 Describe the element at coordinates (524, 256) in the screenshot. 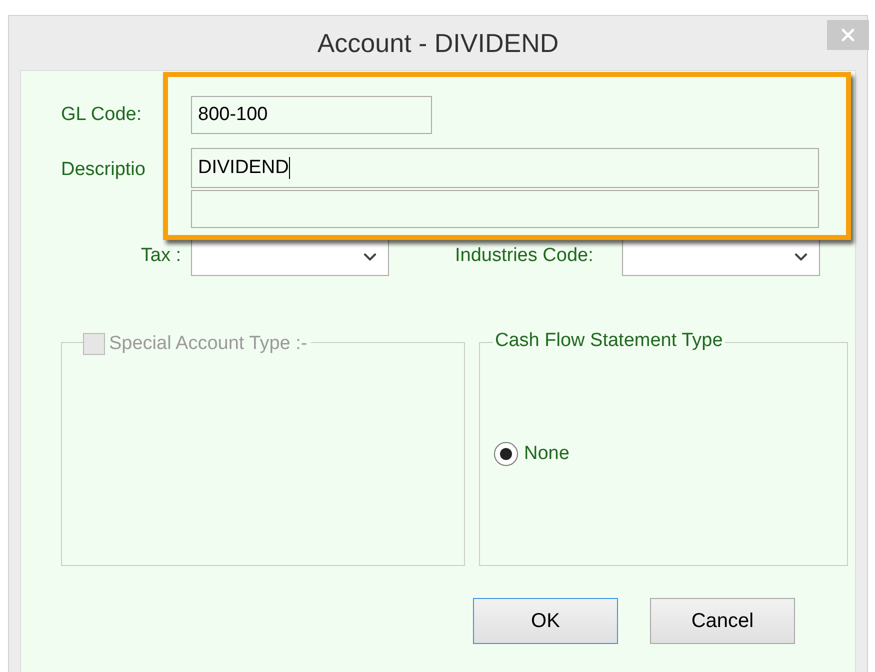

I see `field-label: Industries Code:` at that location.